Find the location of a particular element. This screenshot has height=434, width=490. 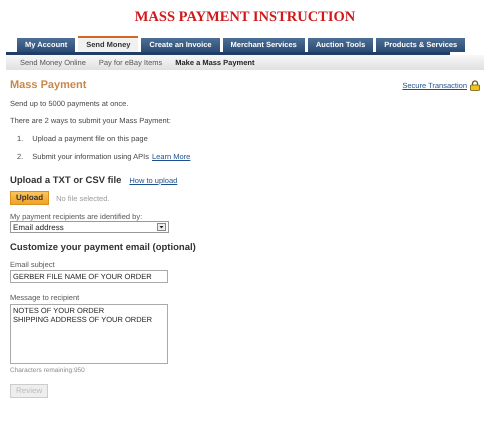

upload-button: Upload is located at coordinates (30, 198).